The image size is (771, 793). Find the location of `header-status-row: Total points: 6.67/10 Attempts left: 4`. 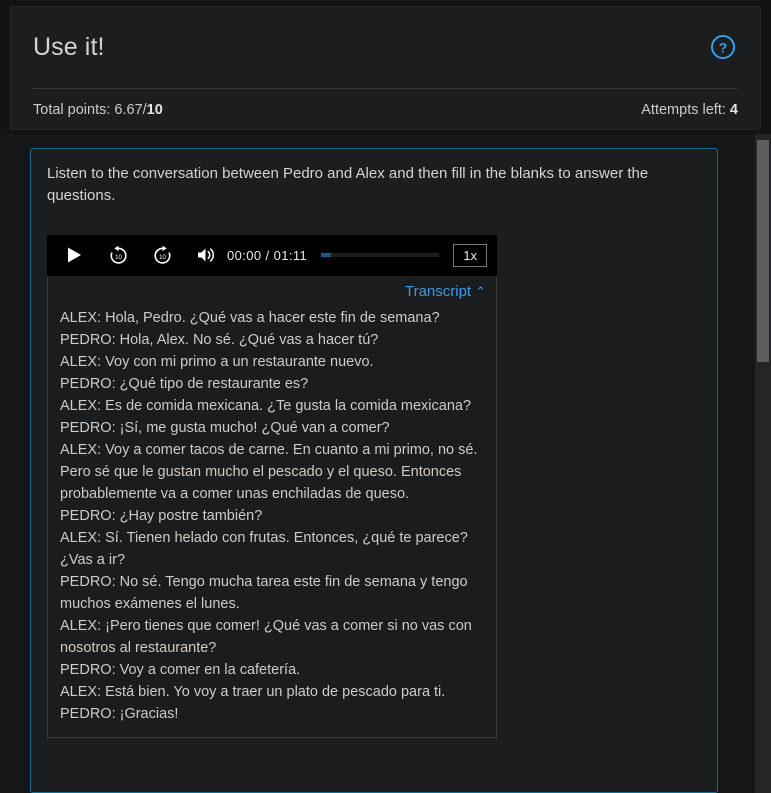

header-status-row: Total points: 6.67/10 Attempts left: 4 is located at coordinates (385, 109).